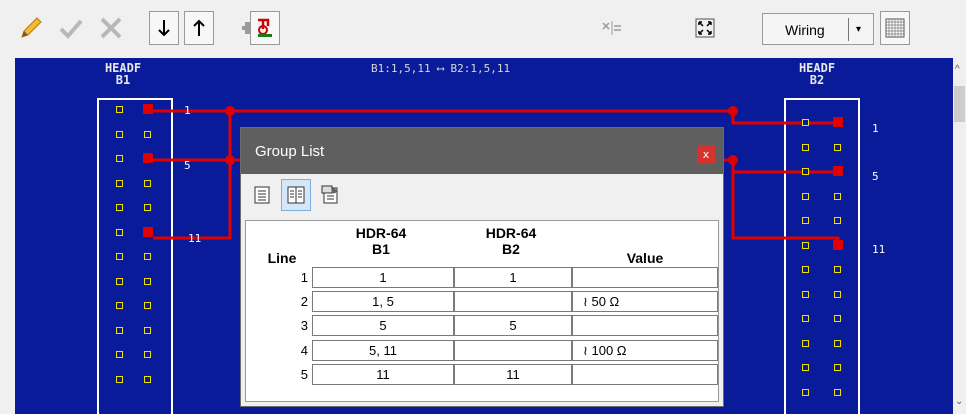 This screenshot has width=966, height=414. Describe the element at coordinates (612, 28) in the screenshot. I see `split-icon` at that location.